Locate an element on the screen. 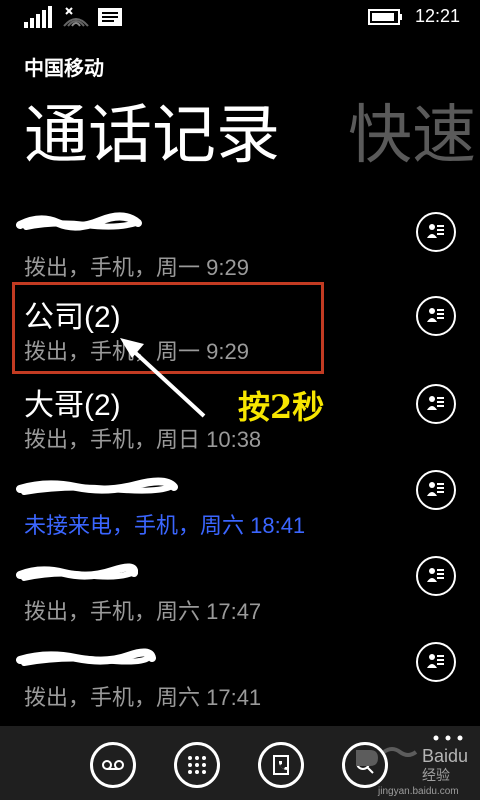  search-icon is located at coordinates (365, 765).